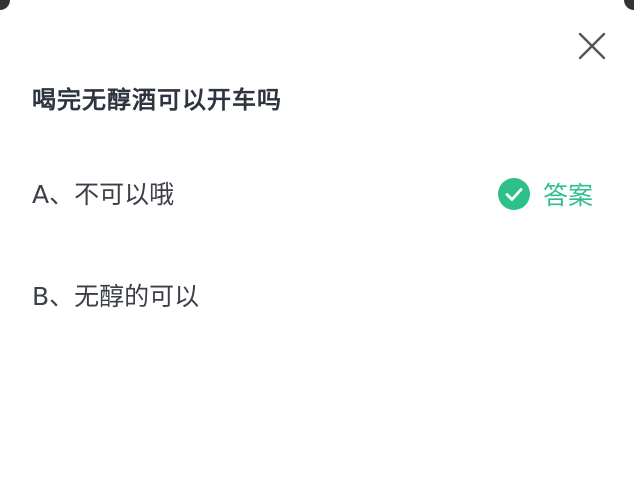 This screenshot has width=634, height=500. Describe the element at coordinates (5, 5) in the screenshot. I see `dialog-corner-left` at that location.